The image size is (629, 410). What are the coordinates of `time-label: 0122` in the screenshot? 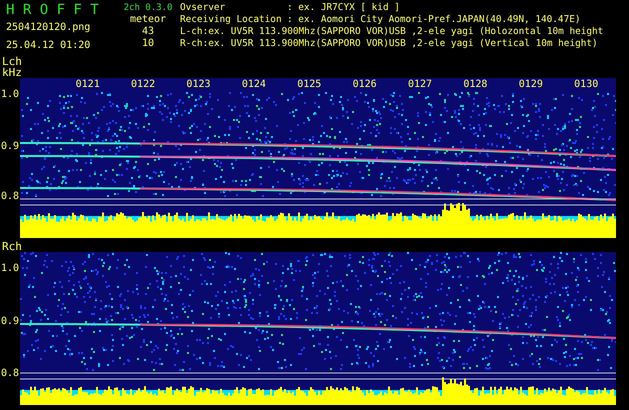 It's located at (143, 84).